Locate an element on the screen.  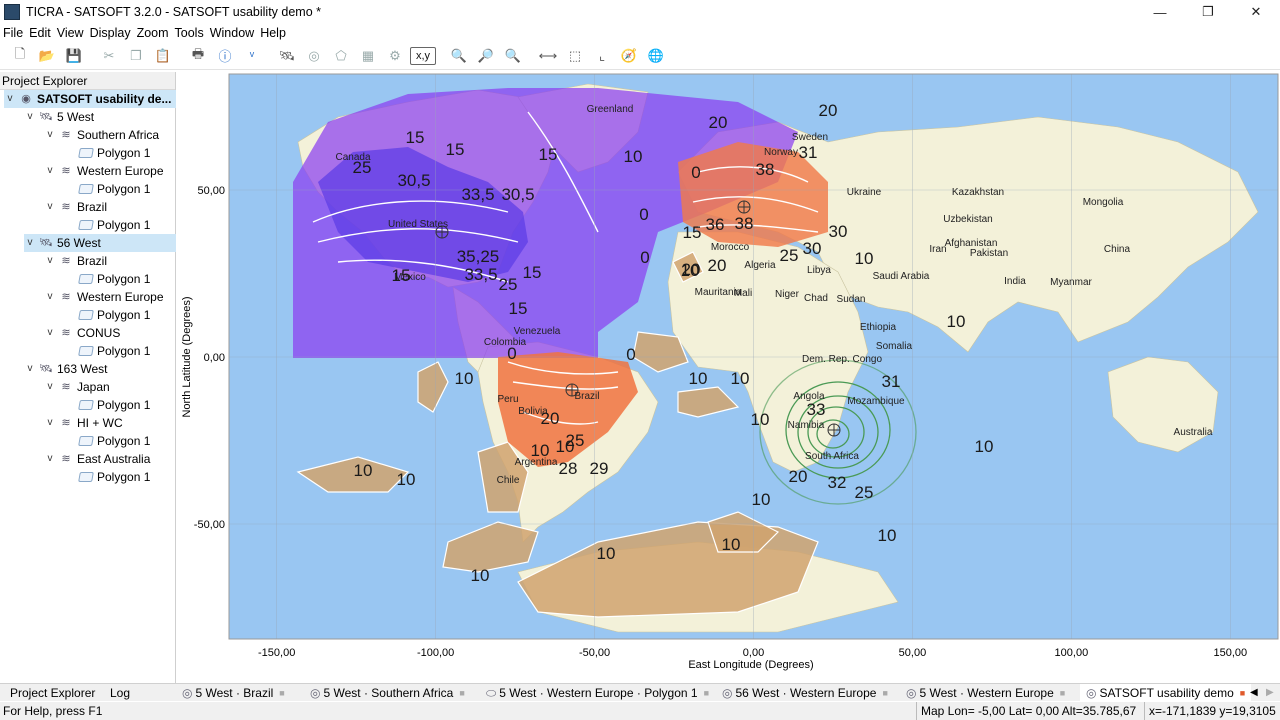
tree-item-satellite: v 🛰 163 West is located at coordinates (66, 369).